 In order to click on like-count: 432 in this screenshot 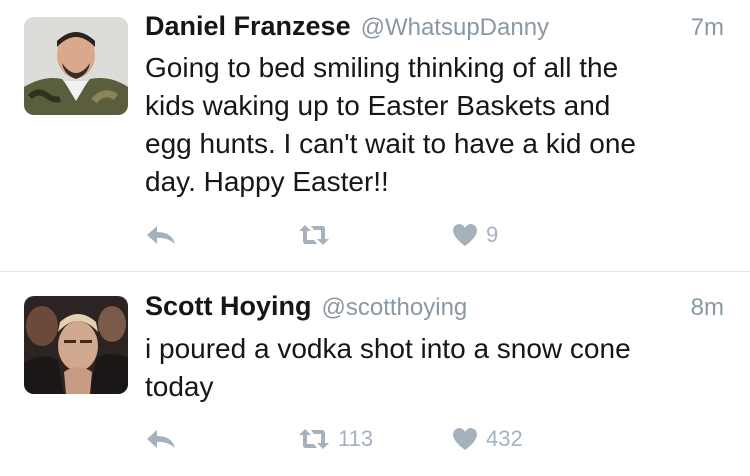, I will do `click(504, 438)`.